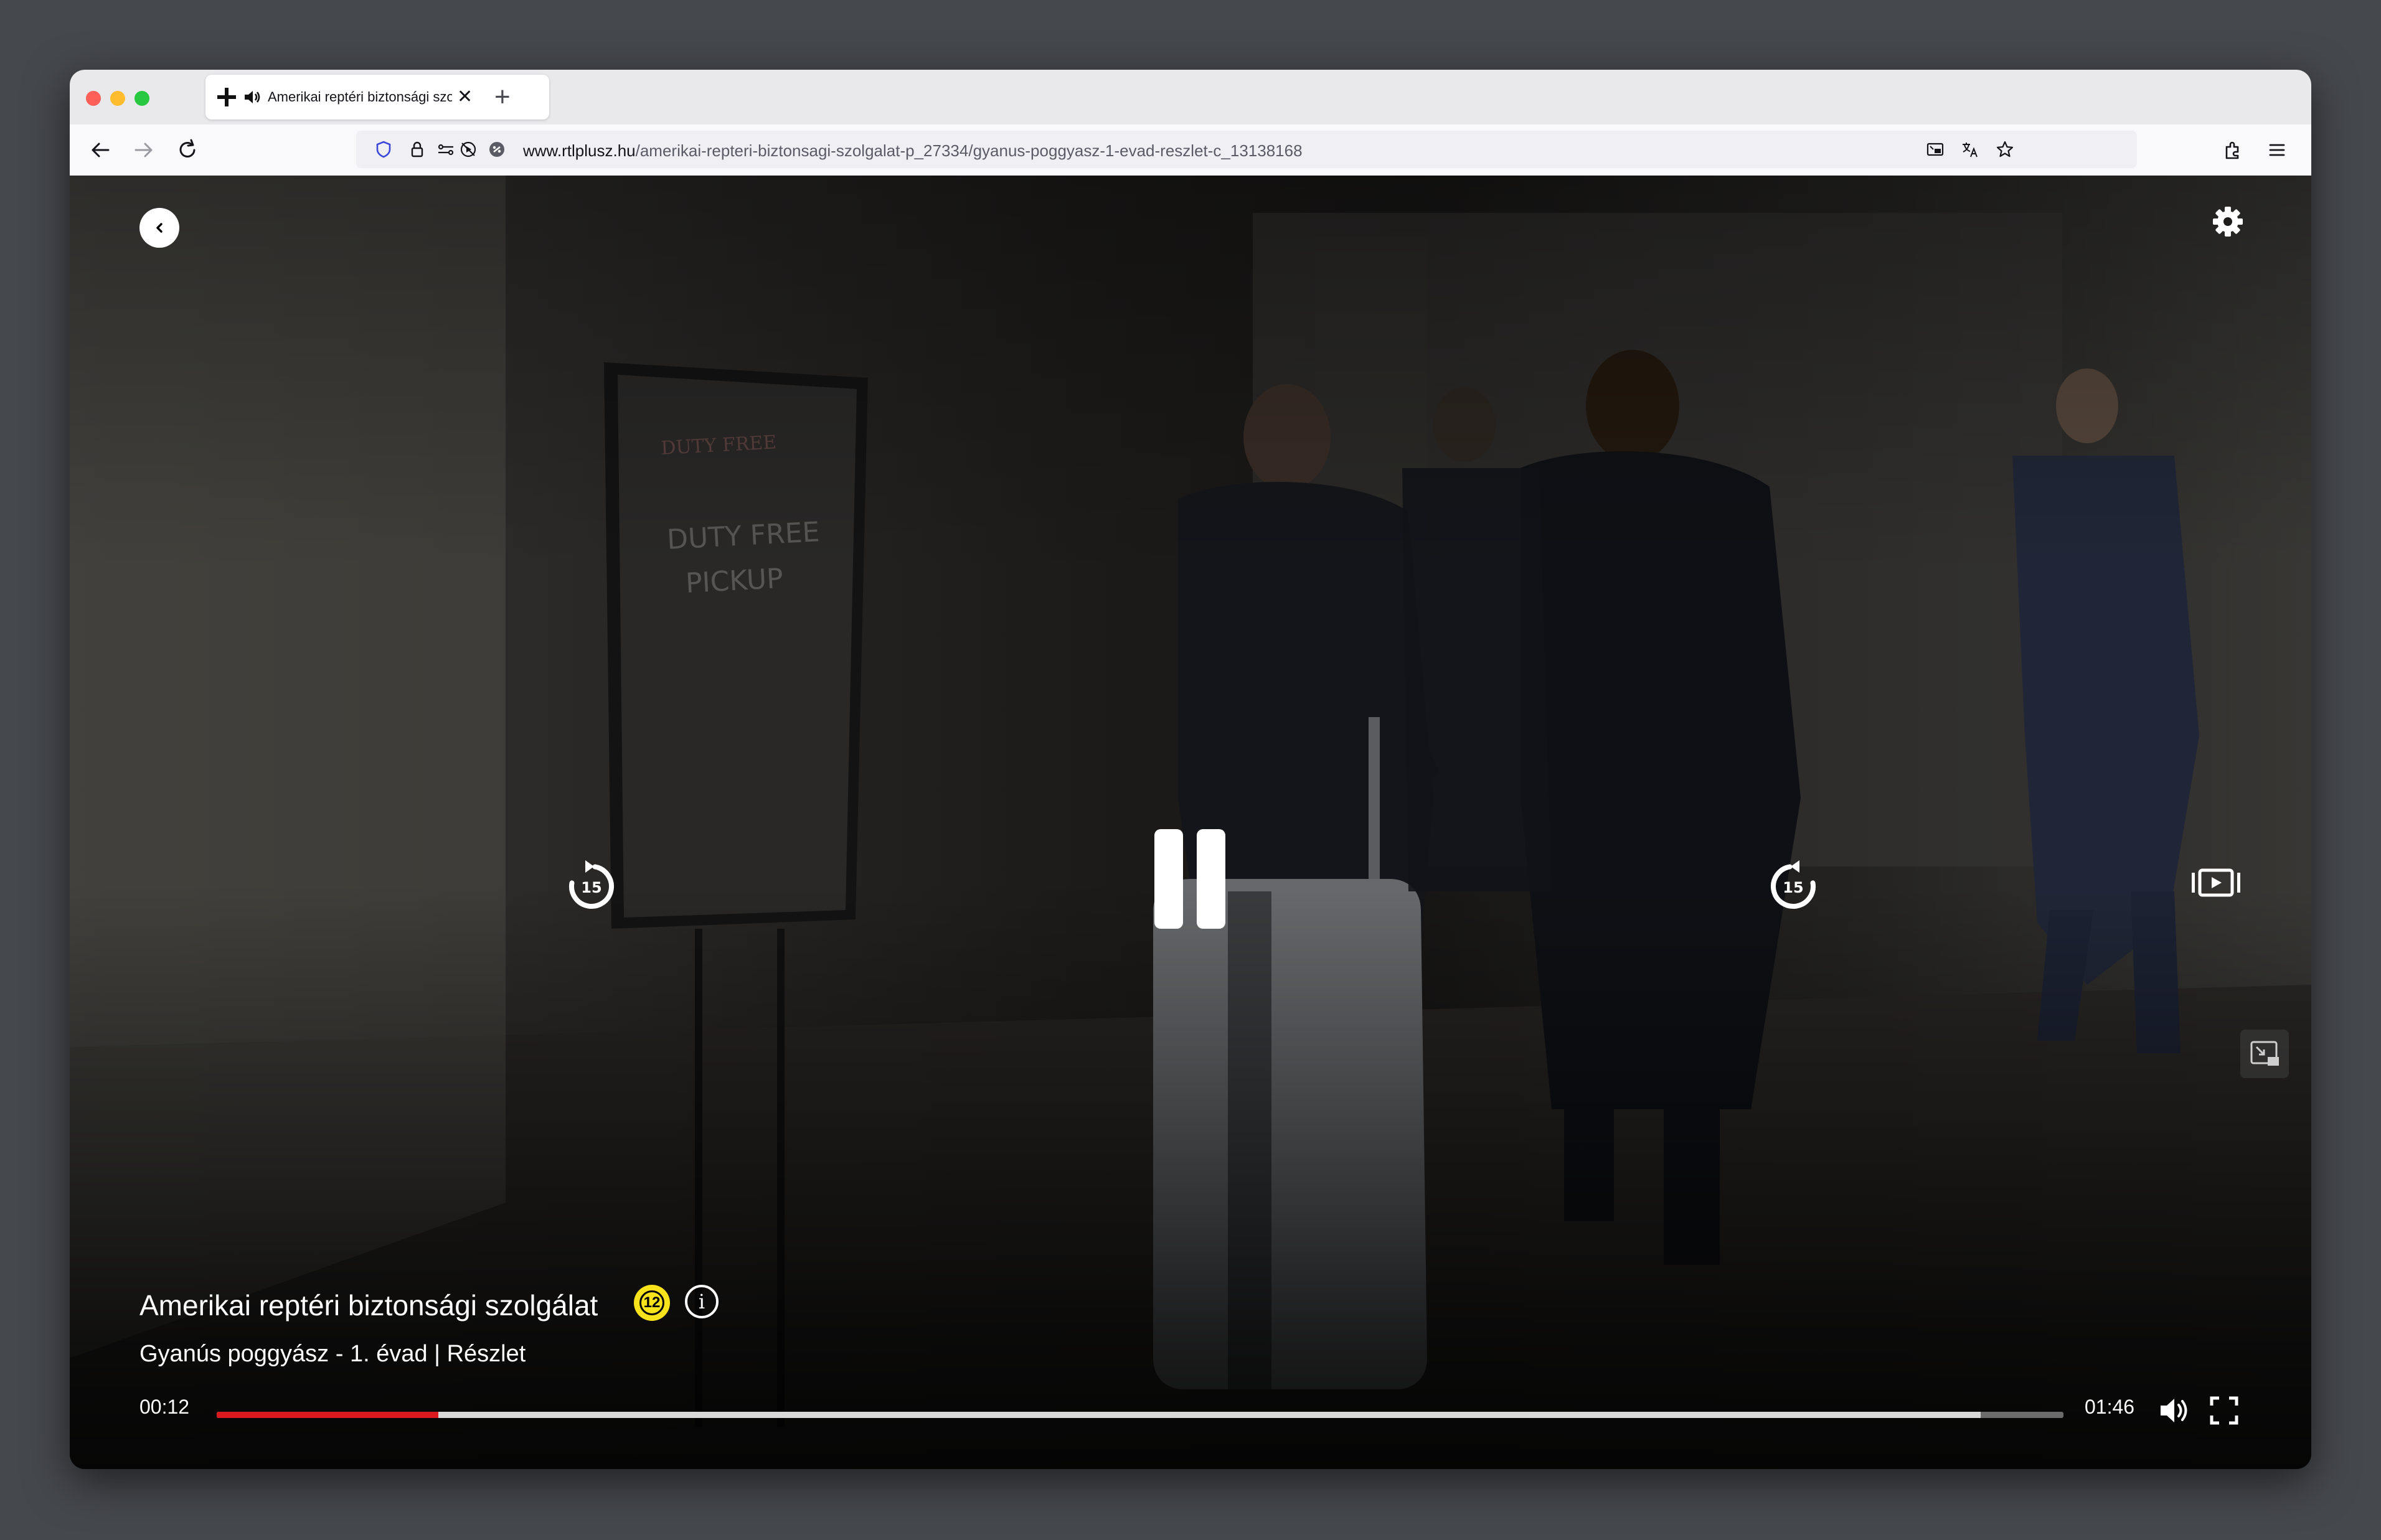 The height and width of the screenshot is (1540, 2381). Describe the element at coordinates (468, 149) in the screenshot. I see `autoplay-blocked-icon` at that location.